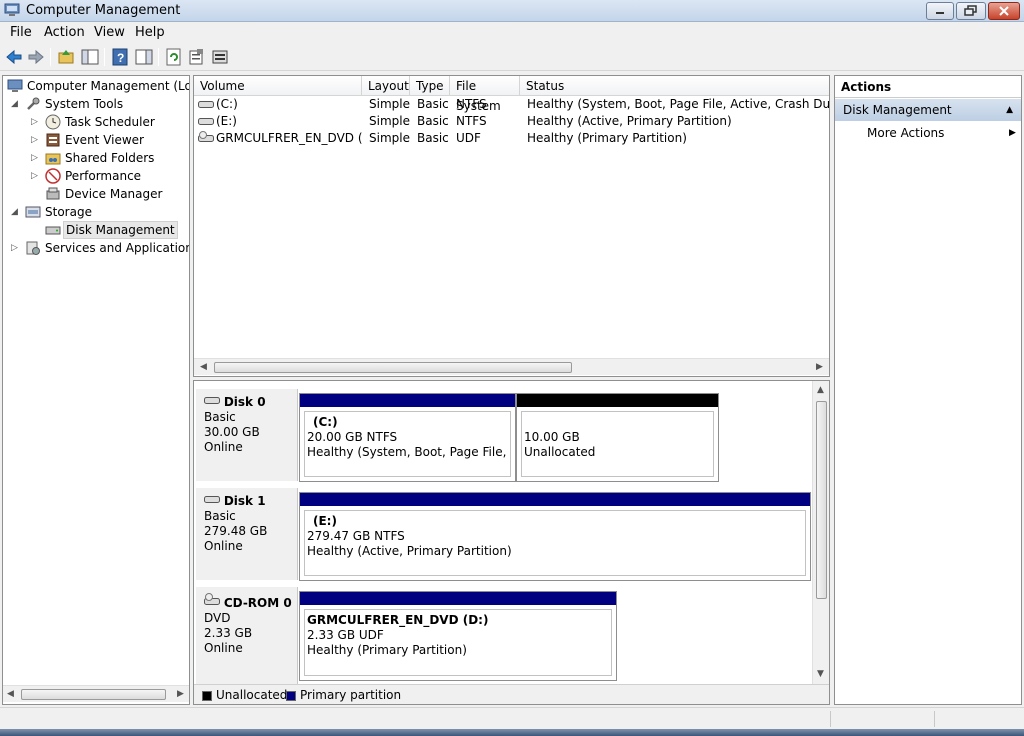 This screenshot has height=736, width=1024. Describe the element at coordinates (971, 11) in the screenshot. I see `restore-button` at that location.